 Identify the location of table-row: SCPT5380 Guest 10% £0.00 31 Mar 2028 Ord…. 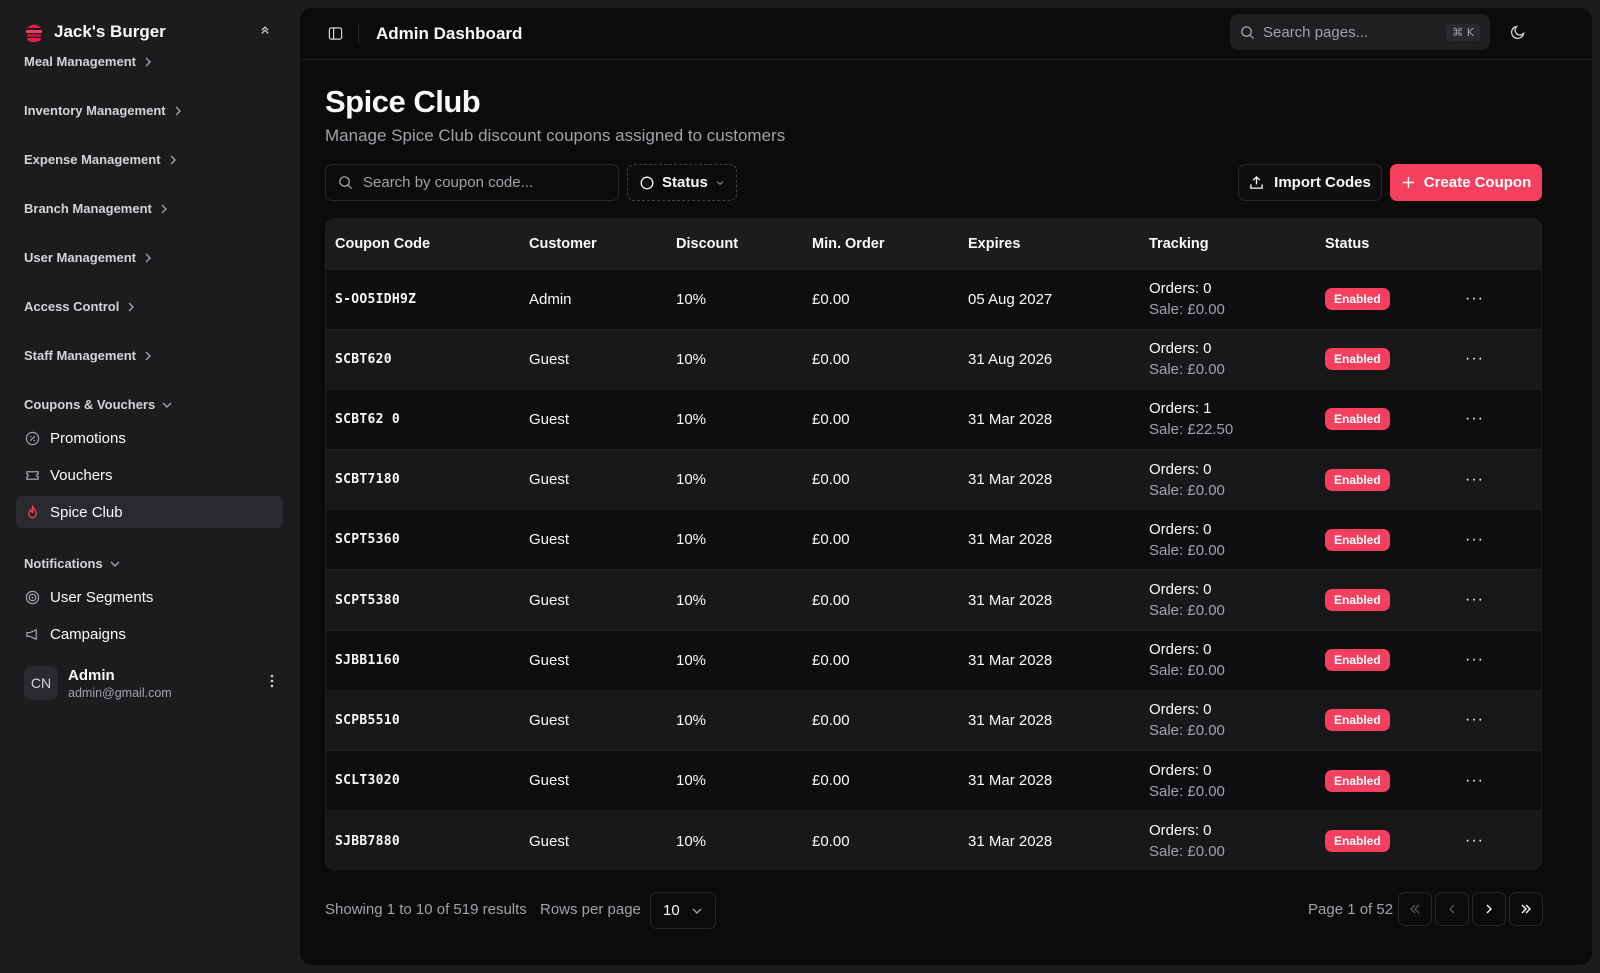
(933, 600).